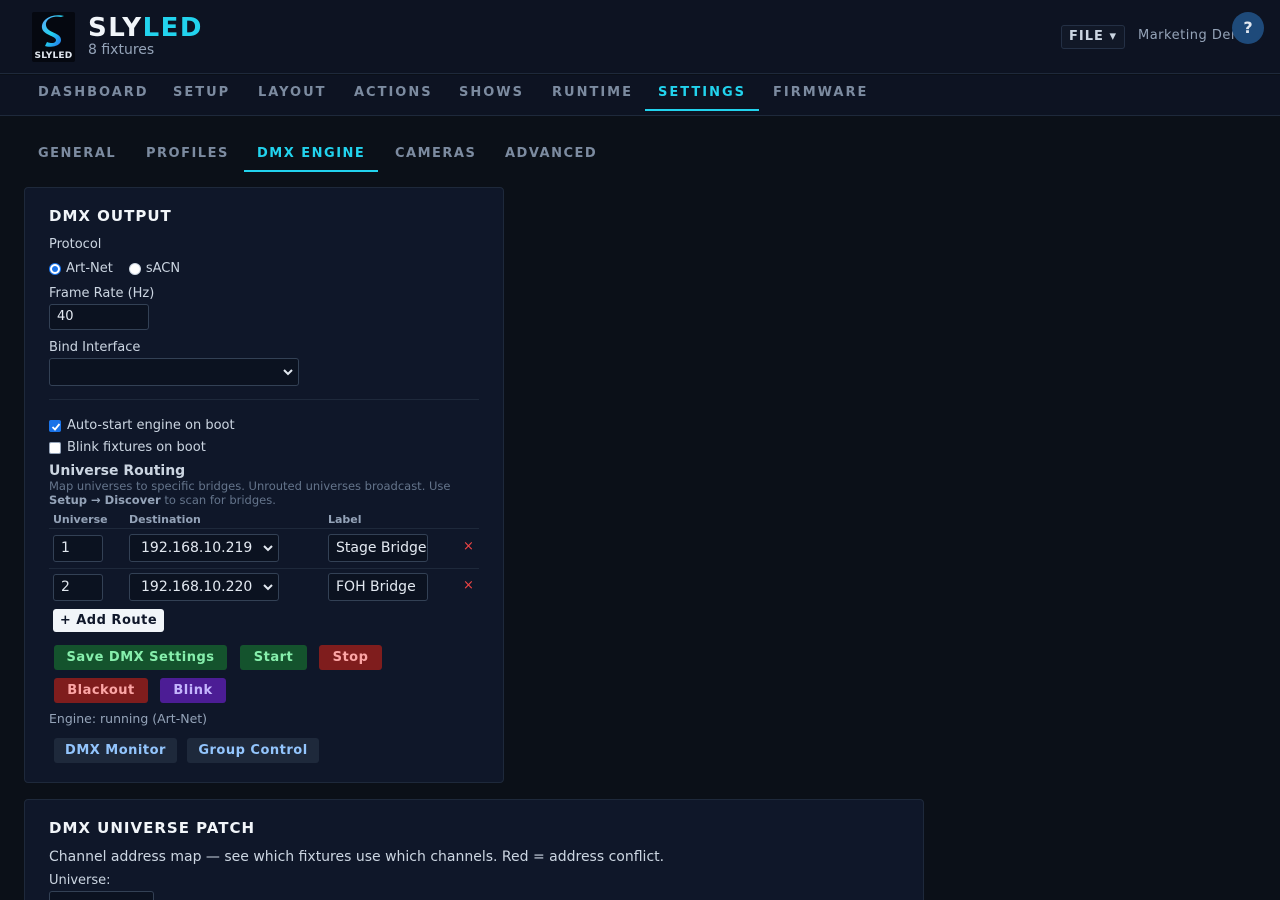 The height and width of the screenshot is (900, 1280). I want to click on blink-on-boot-checkbox, so click(55, 447).